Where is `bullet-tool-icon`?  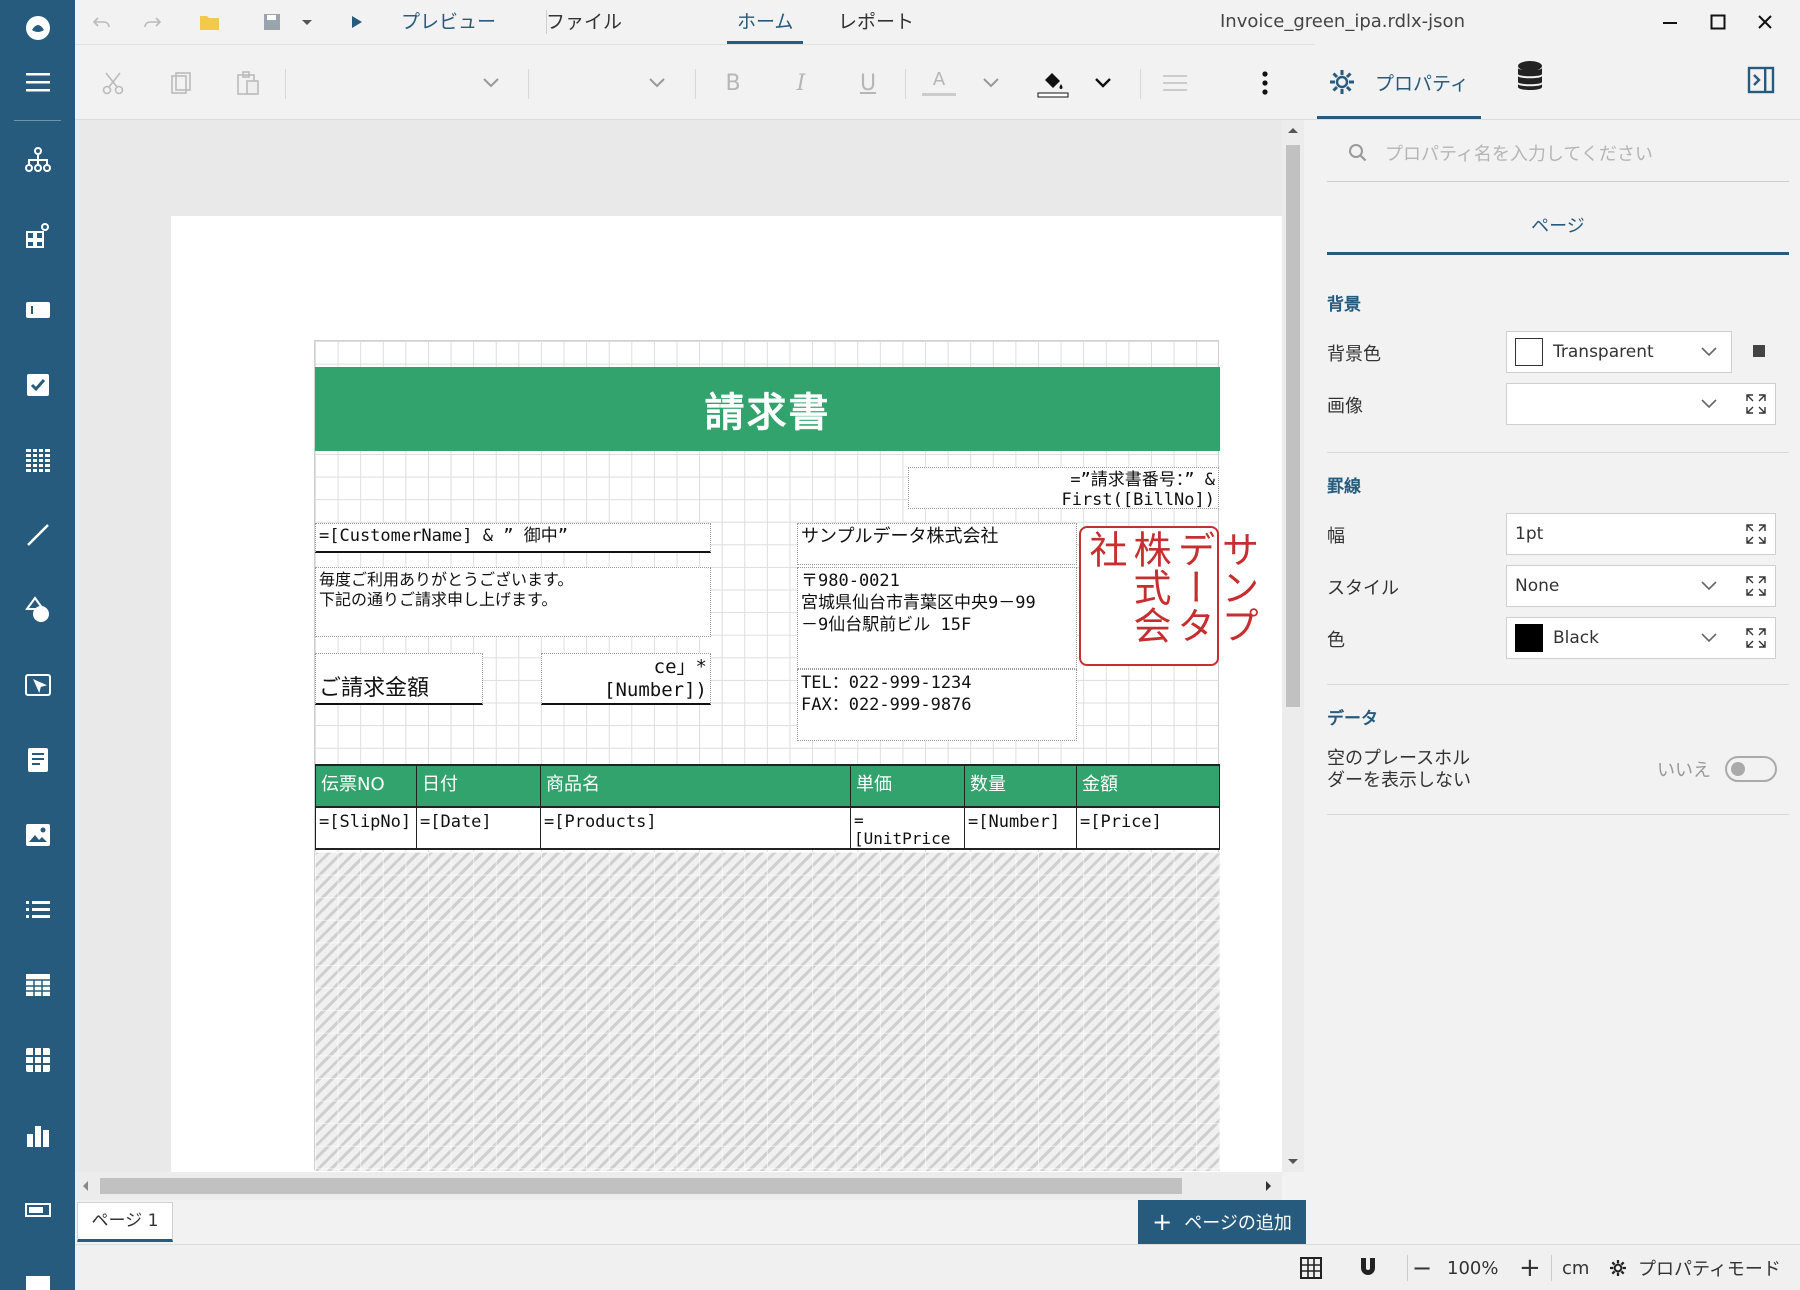
bullet-tool-icon is located at coordinates (37, 1210).